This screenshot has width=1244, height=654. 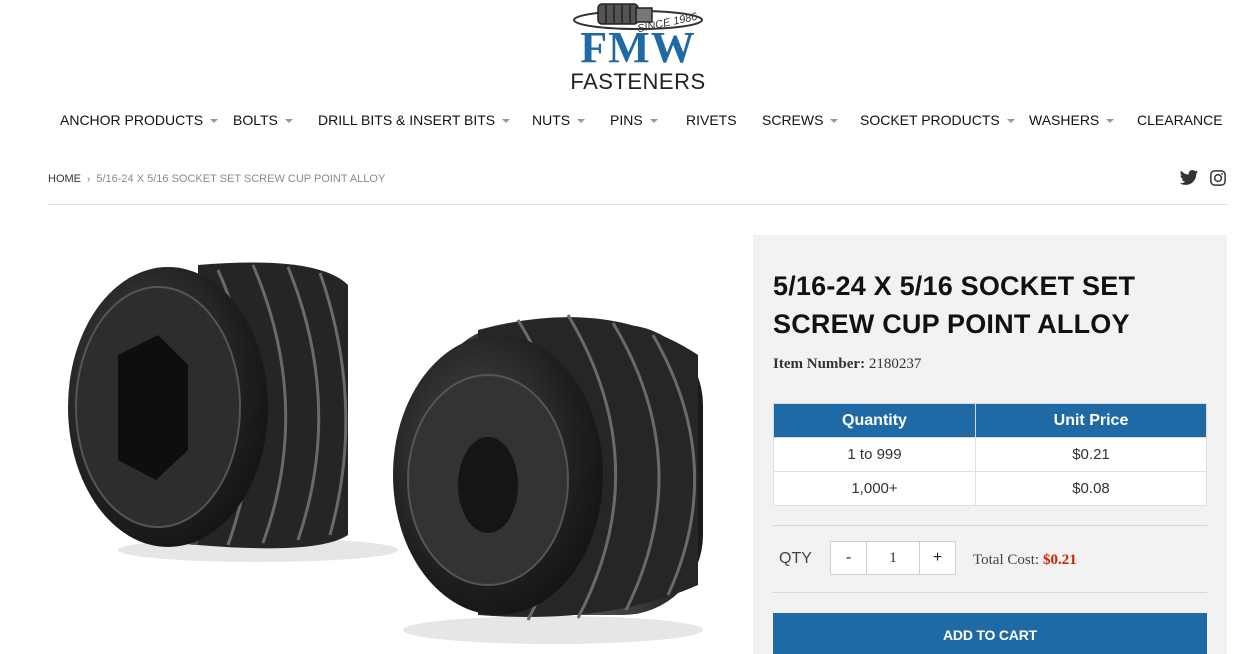 What do you see at coordinates (637, 80) in the screenshot?
I see `svg-text: FASTENERS` at bounding box center [637, 80].